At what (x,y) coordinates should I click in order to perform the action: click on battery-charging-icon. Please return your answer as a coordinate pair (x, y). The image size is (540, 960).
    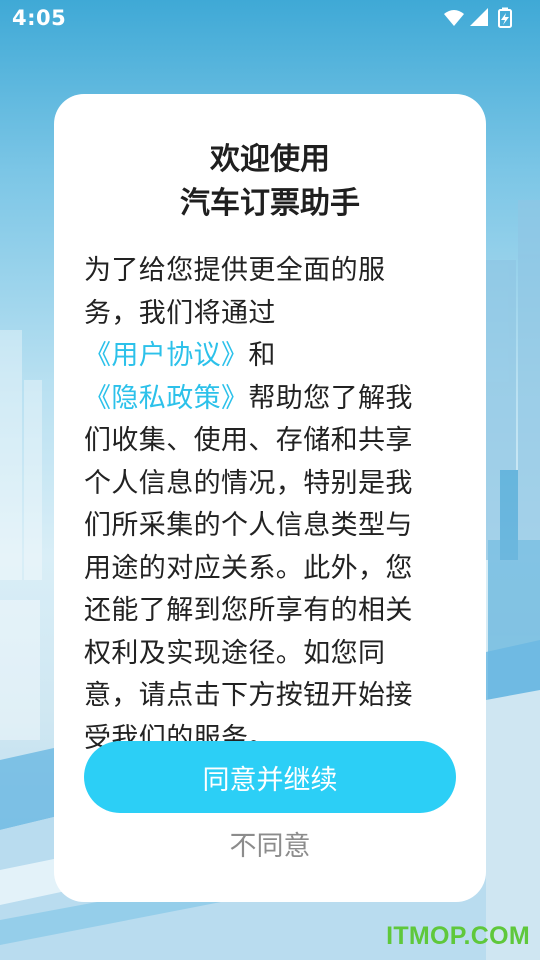
    Looking at the image, I should click on (505, 17).